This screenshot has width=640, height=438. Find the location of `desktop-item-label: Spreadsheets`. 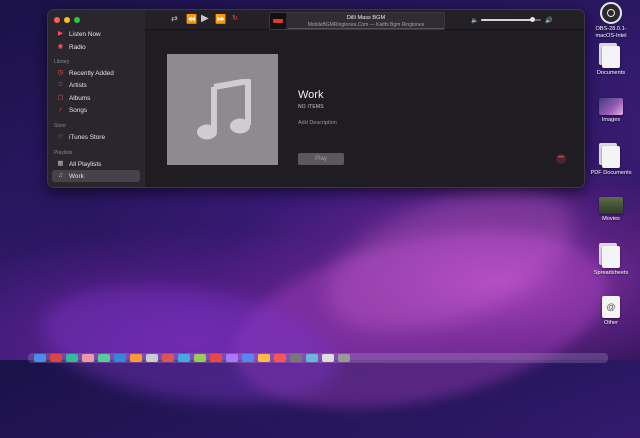

desktop-item-label: Spreadsheets is located at coordinates (611, 273).